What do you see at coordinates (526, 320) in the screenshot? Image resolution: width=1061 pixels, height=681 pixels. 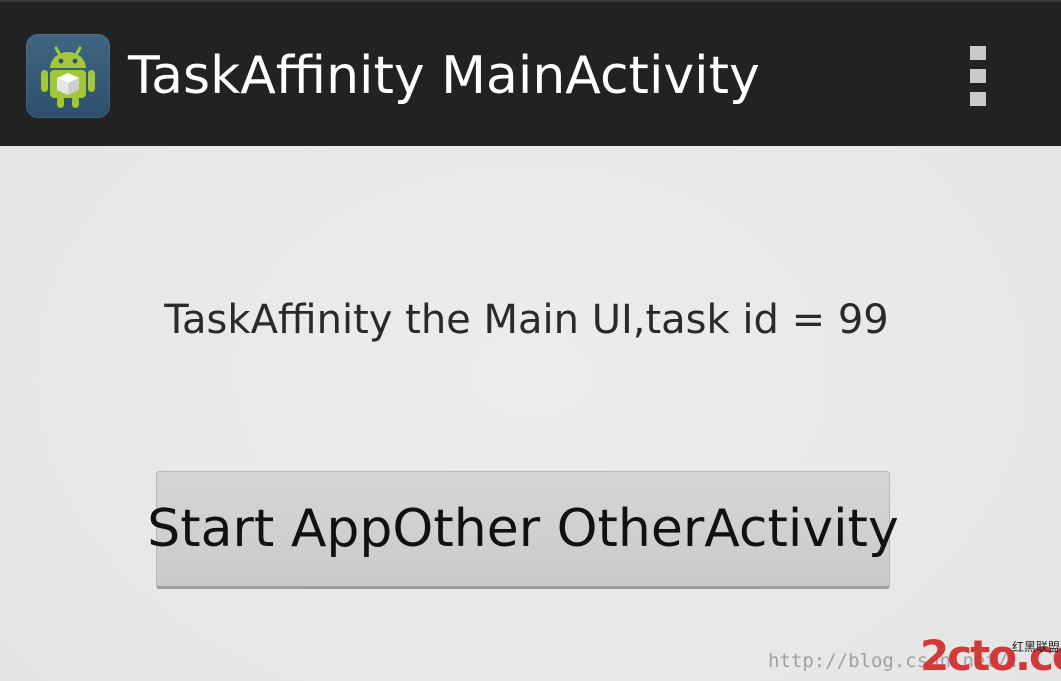 I see `task-id-label: TaskAffinity the Main UI,task id = 99` at bounding box center [526, 320].